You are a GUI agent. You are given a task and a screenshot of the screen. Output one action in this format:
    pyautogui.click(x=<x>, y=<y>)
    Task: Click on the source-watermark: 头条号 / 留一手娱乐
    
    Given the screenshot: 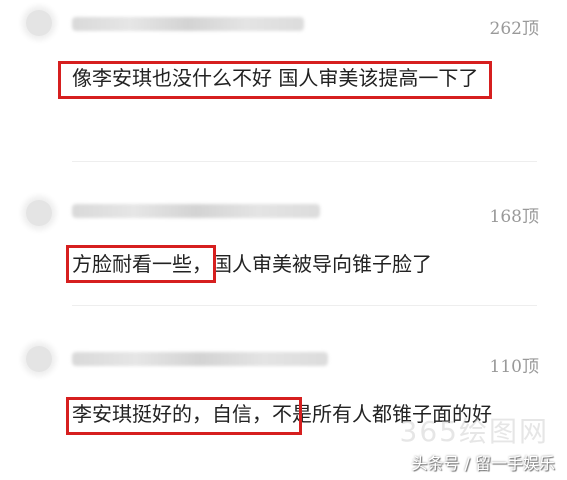 What is the action you would take?
    pyautogui.click(x=483, y=463)
    